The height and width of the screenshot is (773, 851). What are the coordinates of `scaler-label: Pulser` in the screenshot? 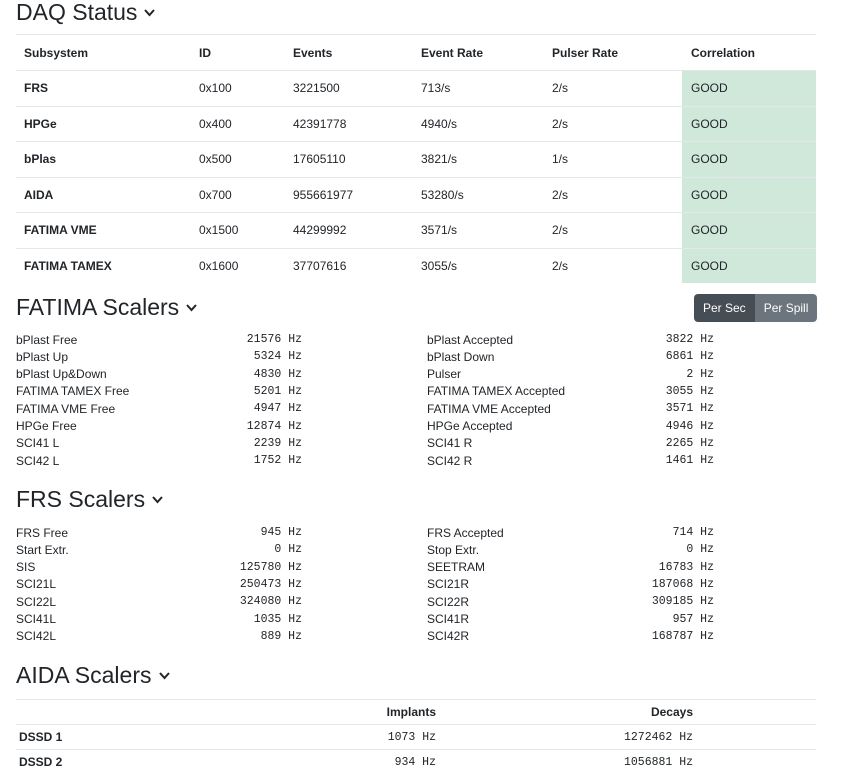 It's located at (444, 374).